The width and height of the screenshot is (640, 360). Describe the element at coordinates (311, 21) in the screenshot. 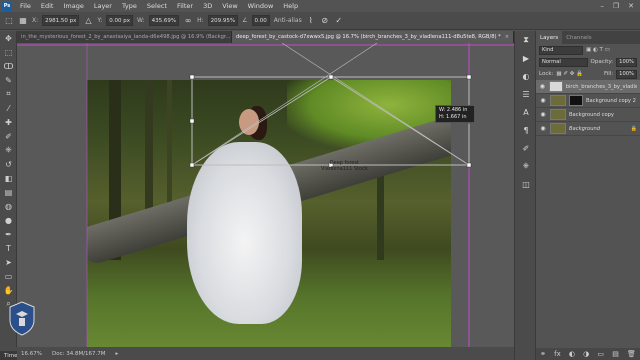

I see `warp-icon: ⌇` at that location.